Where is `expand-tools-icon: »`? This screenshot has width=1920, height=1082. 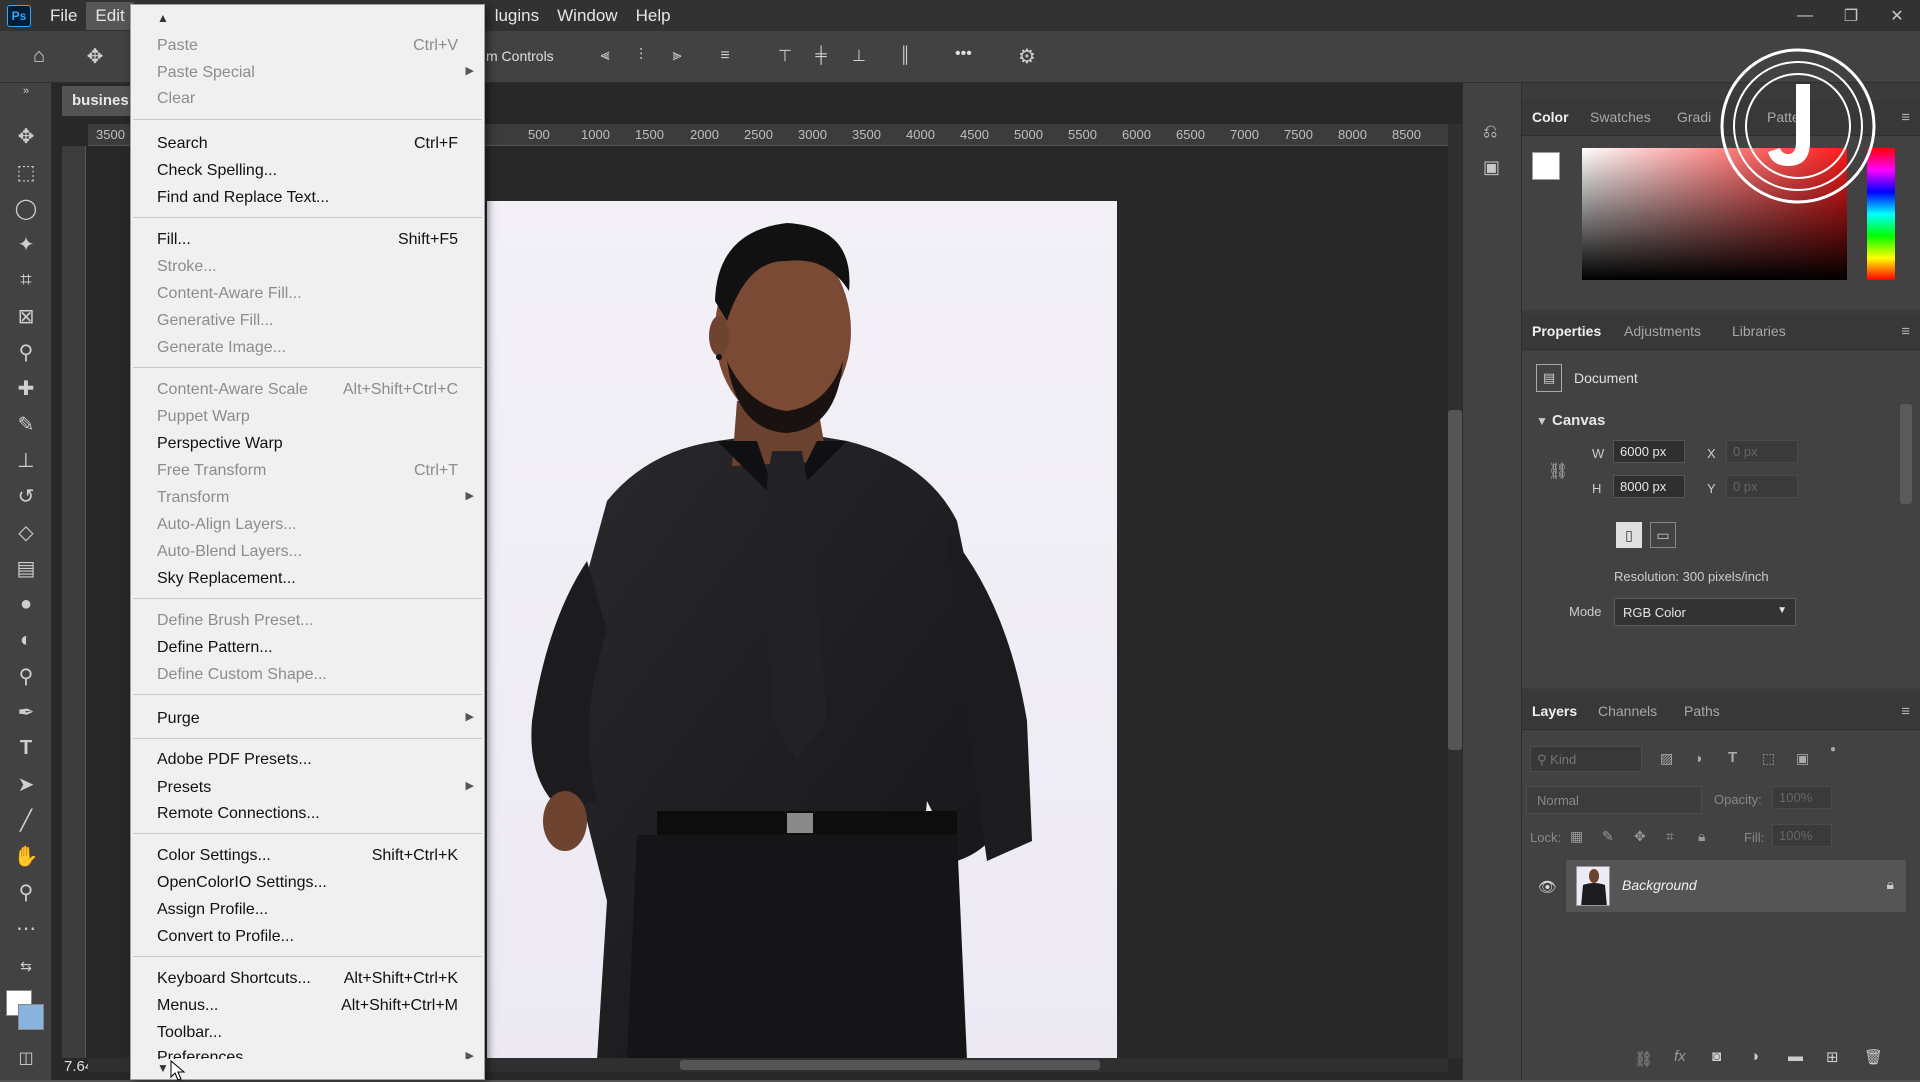
expand-tools-icon: » is located at coordinates (26, 91).